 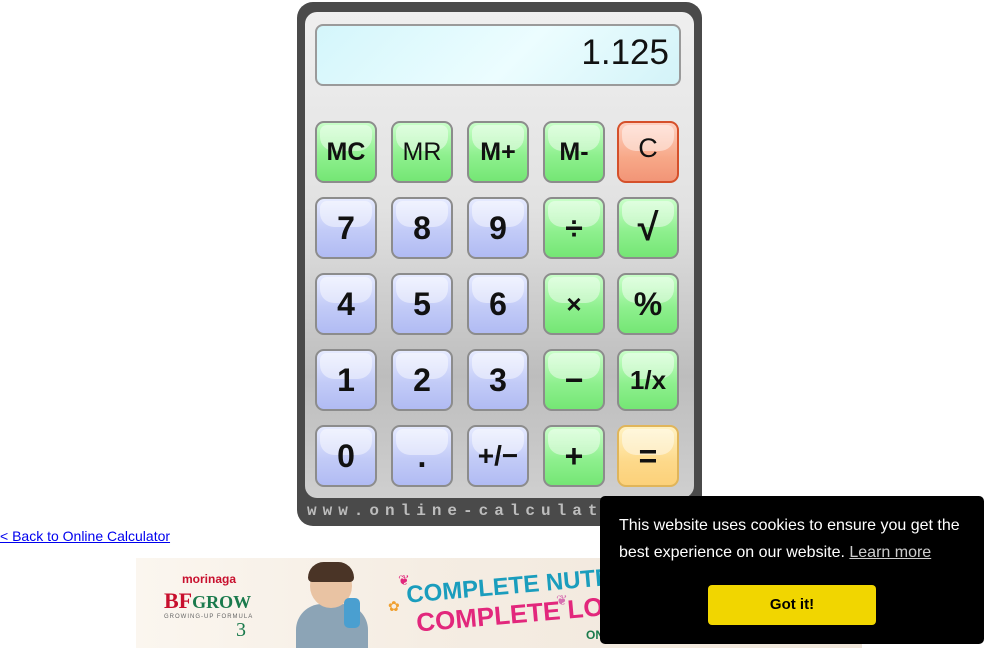 I want to click on calculator-brand-text: www.online-calculat, so click(x=455, y=511).